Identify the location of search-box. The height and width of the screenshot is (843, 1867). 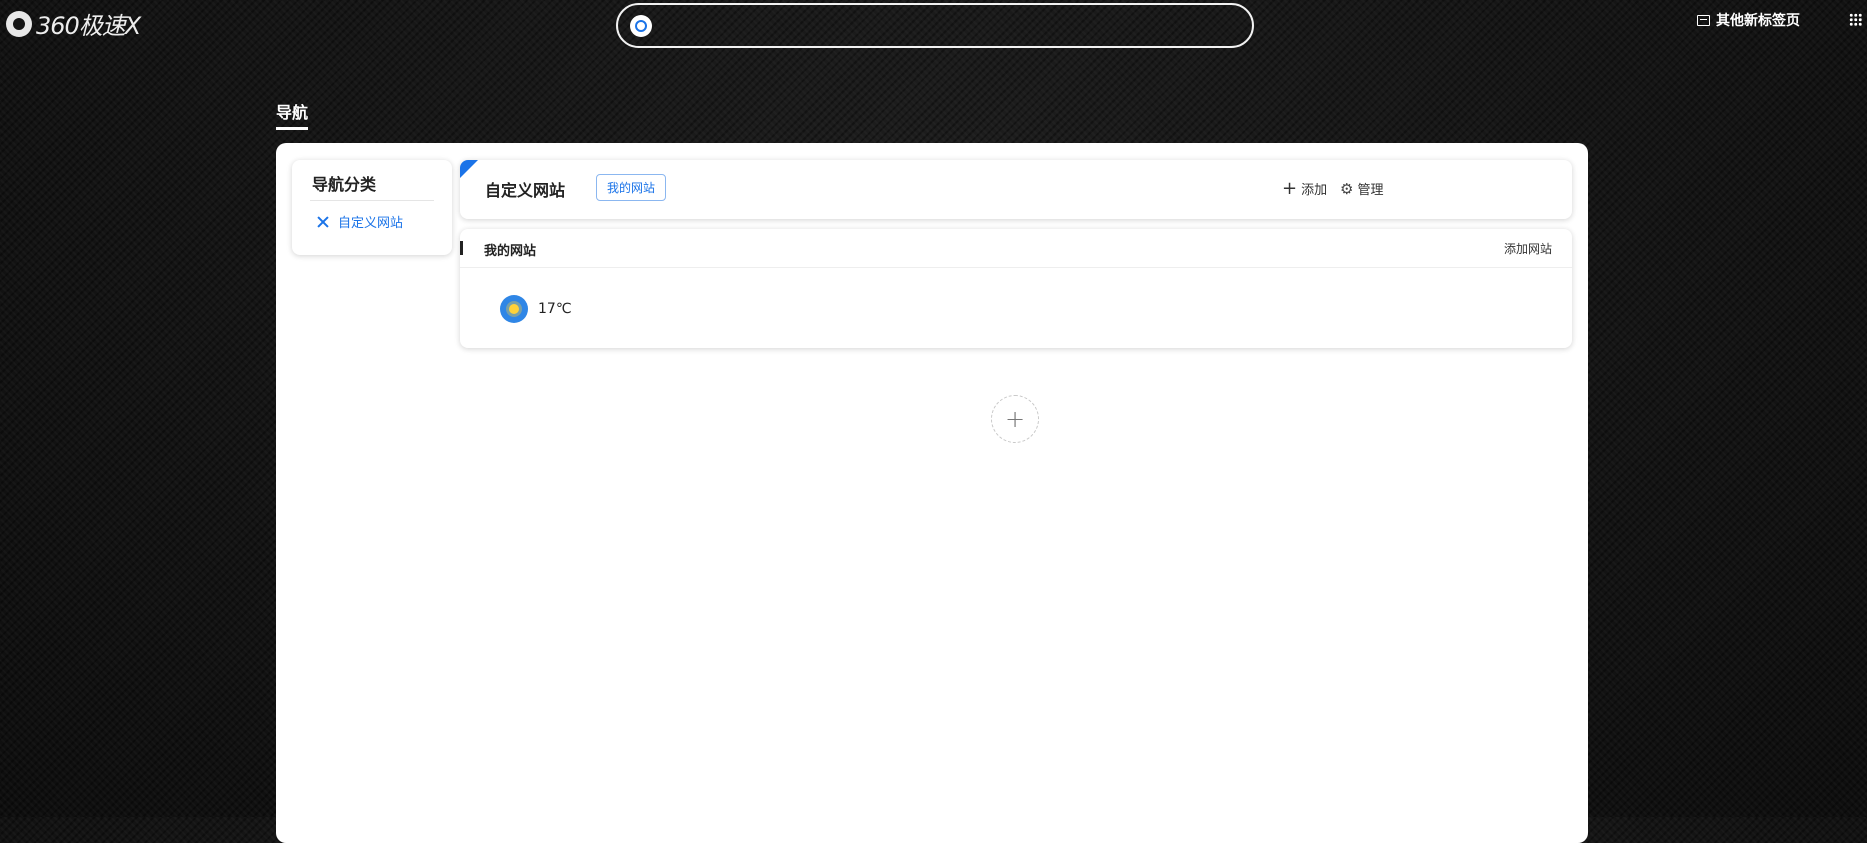
(935, 25).